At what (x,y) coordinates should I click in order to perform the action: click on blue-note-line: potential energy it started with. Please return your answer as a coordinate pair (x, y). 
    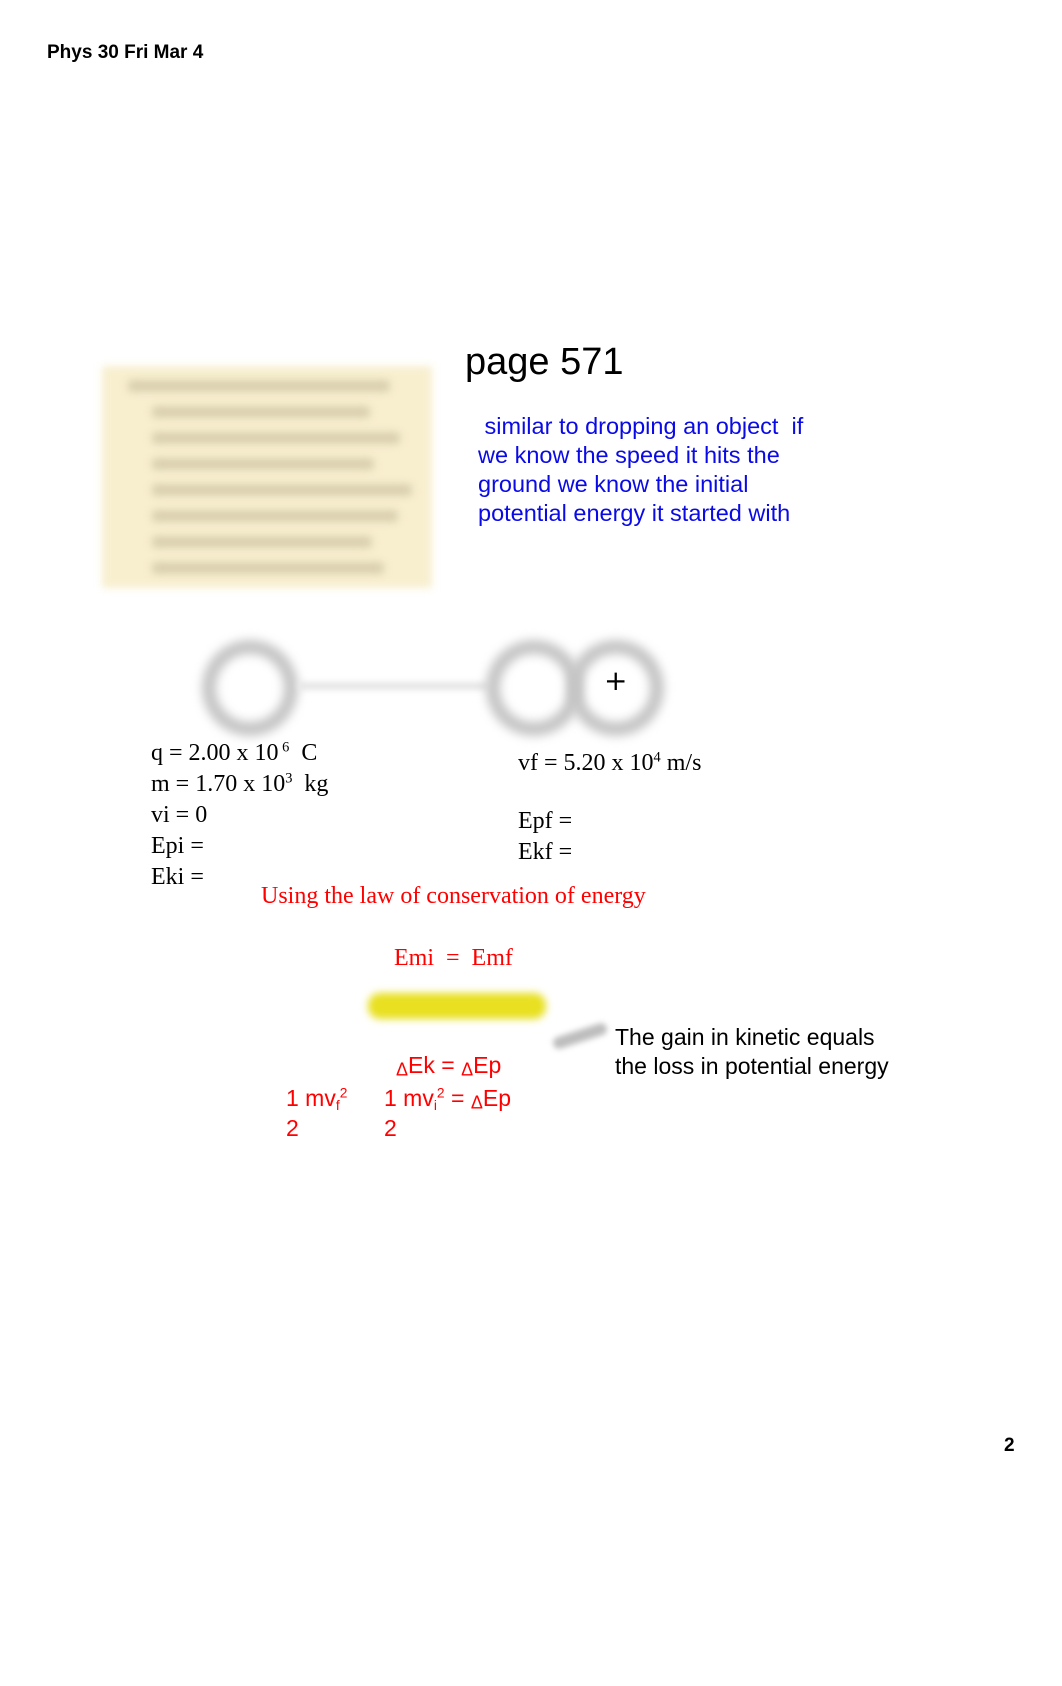
    Looking at the image, I should click on (634, 513).